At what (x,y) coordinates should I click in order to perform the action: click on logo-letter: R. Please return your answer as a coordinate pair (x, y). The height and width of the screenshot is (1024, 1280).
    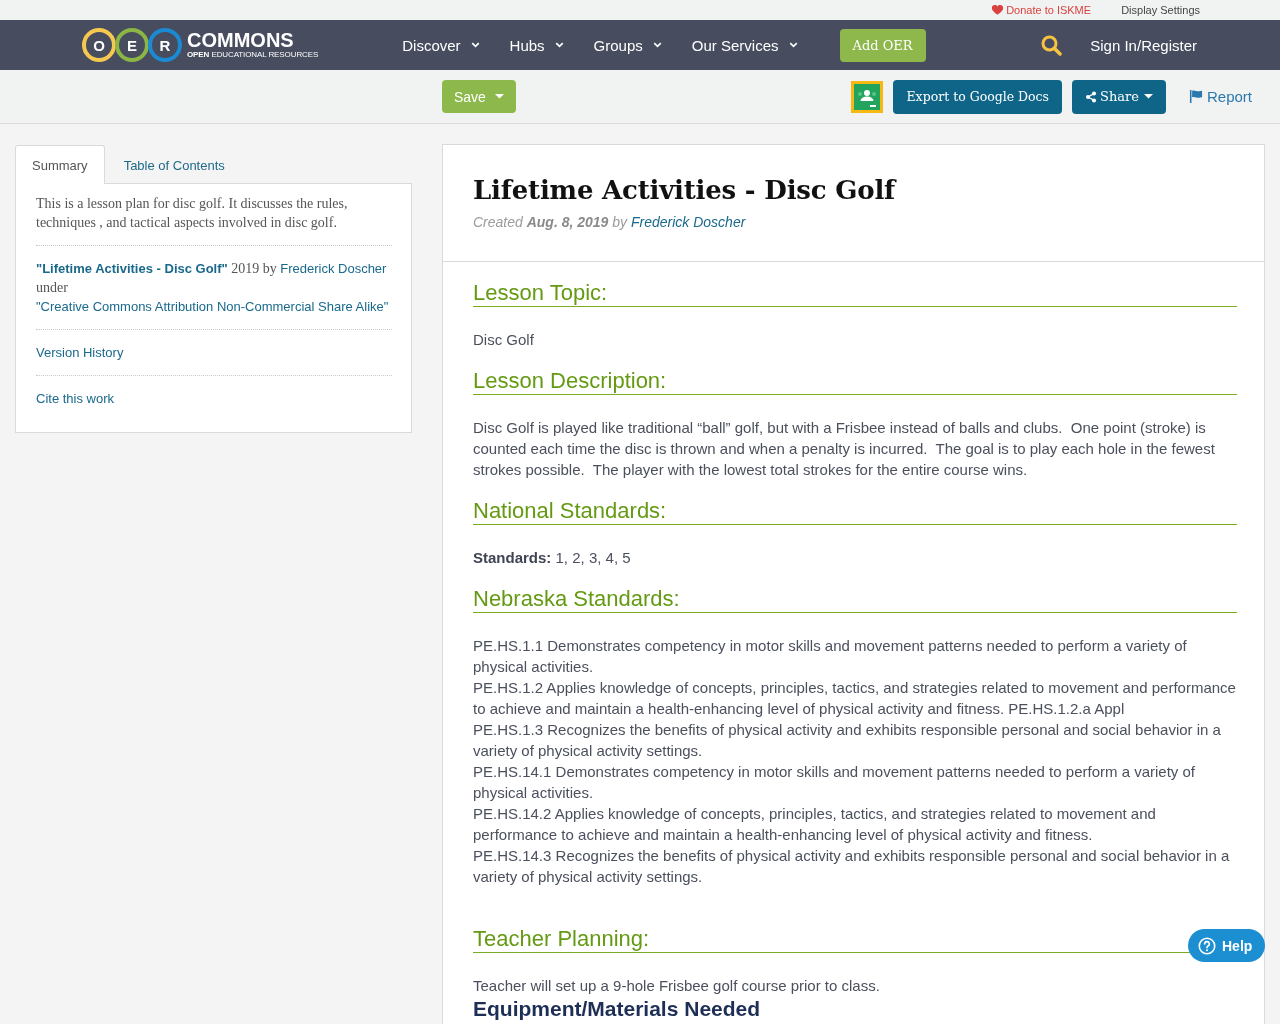
    Looking at the image, I should click on (165, 45).